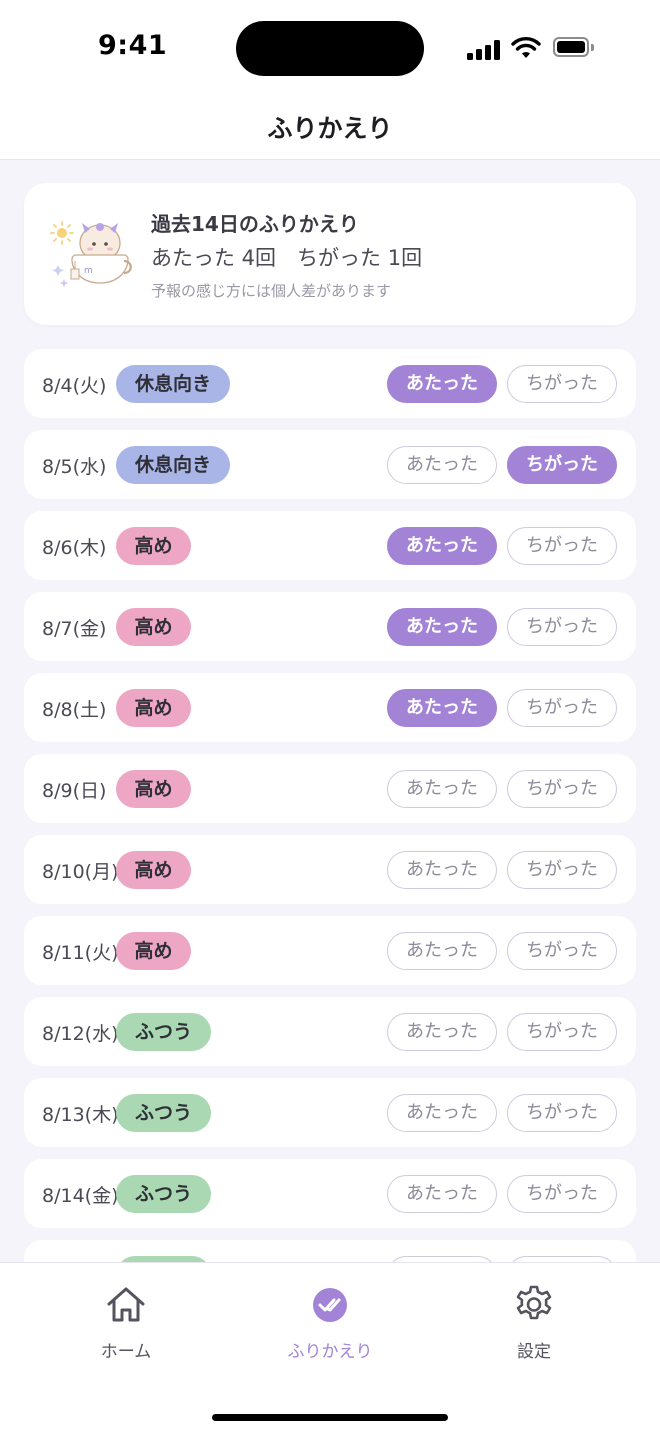 Image resolution: width=660 pixels, height=1435 pixels. Describe the element at coordinates (88, 271) in the screenshot. I see `svg-text: m` at that location.